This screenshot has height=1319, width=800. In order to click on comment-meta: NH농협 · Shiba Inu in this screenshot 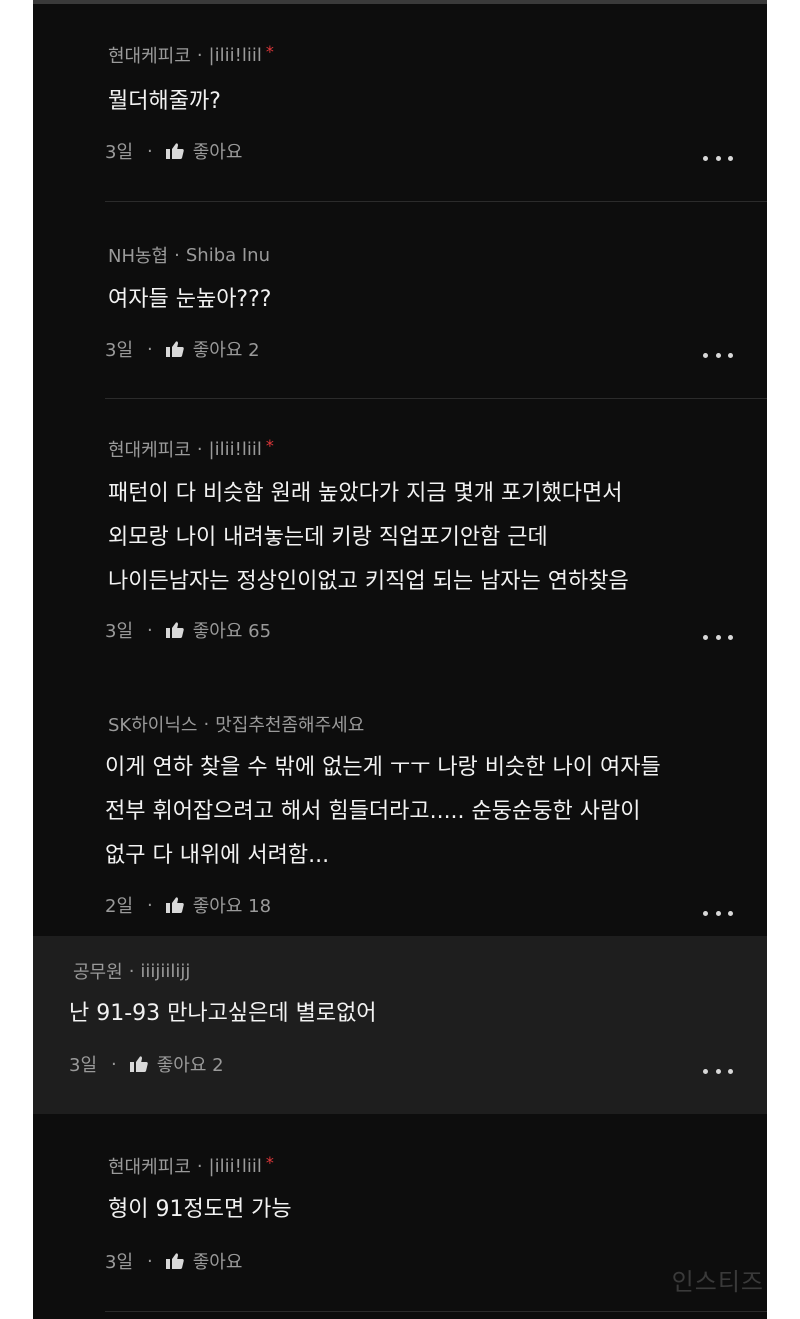, I will do `click(189, 255)`.